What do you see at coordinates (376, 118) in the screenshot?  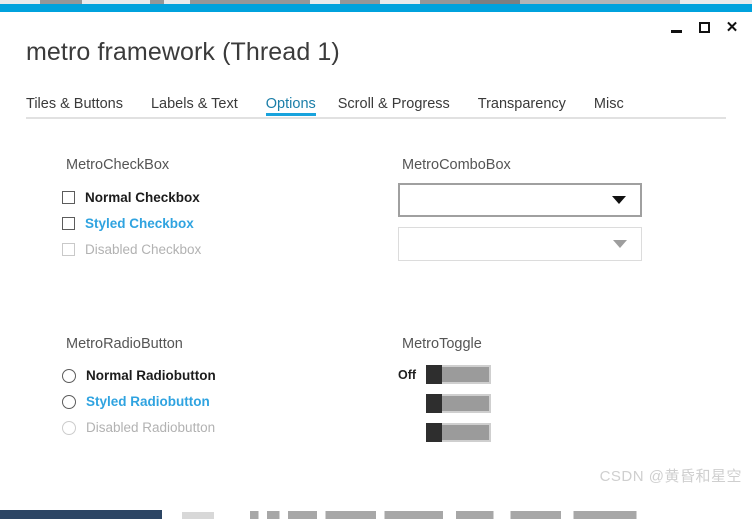 I see `tabstrip-divider` at bounding box center [376, 118].